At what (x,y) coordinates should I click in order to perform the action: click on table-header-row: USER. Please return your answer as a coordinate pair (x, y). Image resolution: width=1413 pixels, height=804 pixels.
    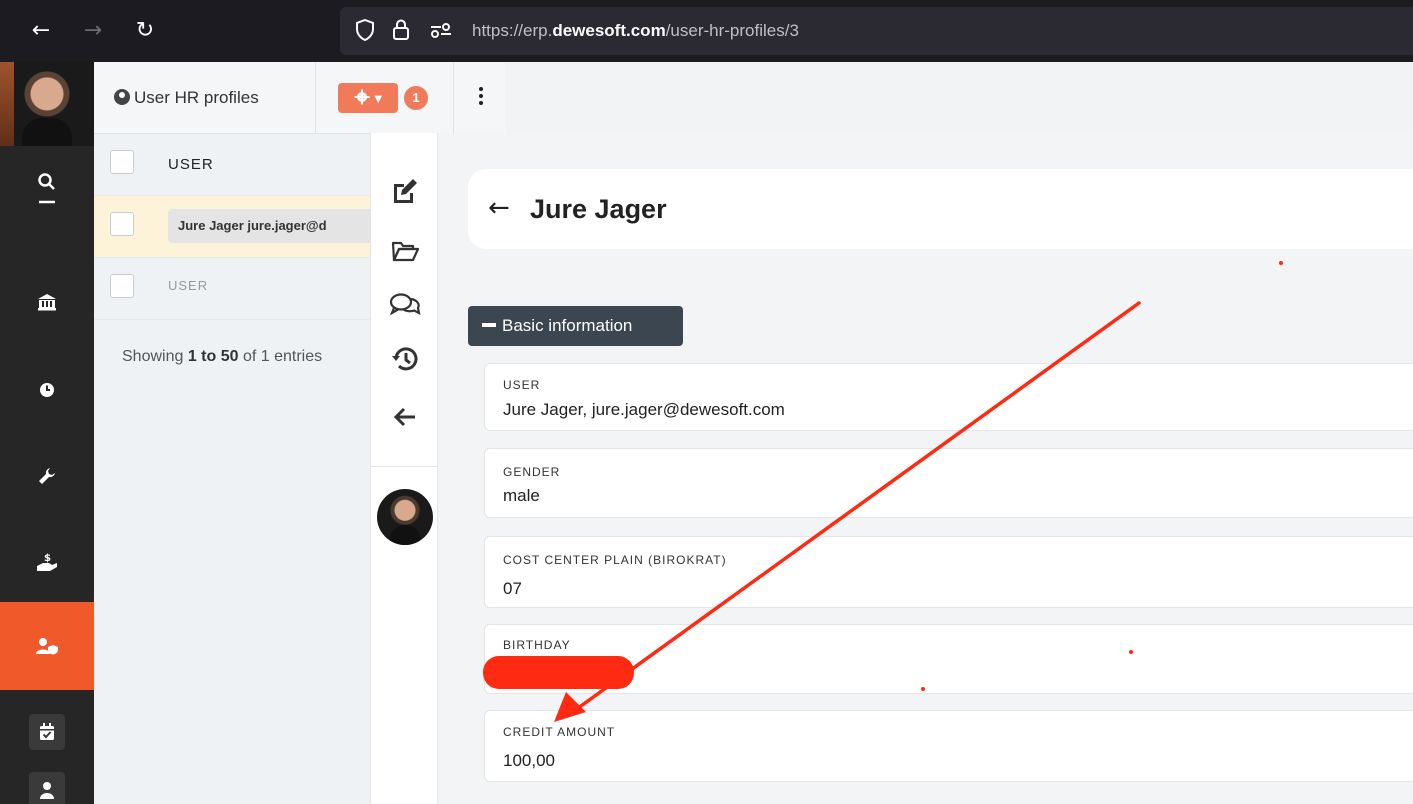
    Looking at the image, I should click on (232, 165).